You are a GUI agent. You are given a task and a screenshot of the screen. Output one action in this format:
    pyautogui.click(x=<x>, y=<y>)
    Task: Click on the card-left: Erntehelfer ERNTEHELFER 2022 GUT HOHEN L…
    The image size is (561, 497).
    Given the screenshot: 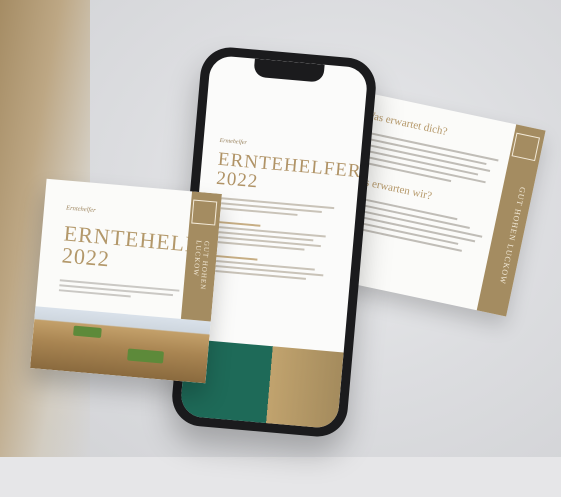 What is the action you would take?
    pyautogui.click(x=126, y=281)
    